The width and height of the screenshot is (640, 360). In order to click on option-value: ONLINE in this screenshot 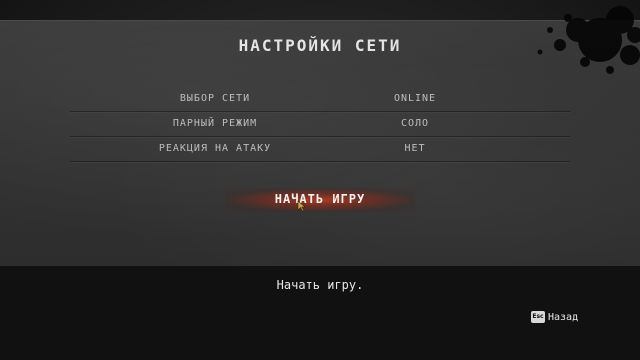, I will do `click(415, 98)`.